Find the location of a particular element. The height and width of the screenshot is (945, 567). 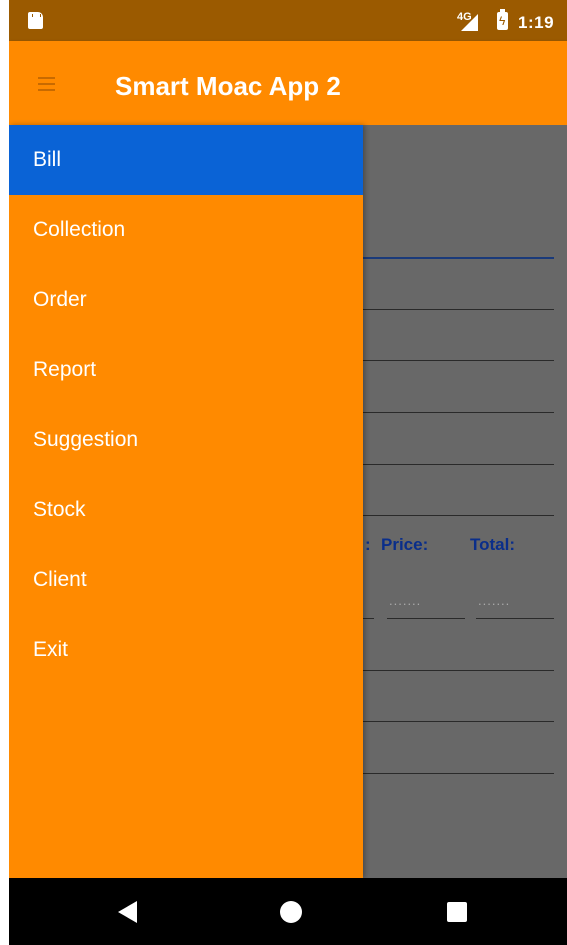

partial-column-label: : is located at coordinates (368, 544).